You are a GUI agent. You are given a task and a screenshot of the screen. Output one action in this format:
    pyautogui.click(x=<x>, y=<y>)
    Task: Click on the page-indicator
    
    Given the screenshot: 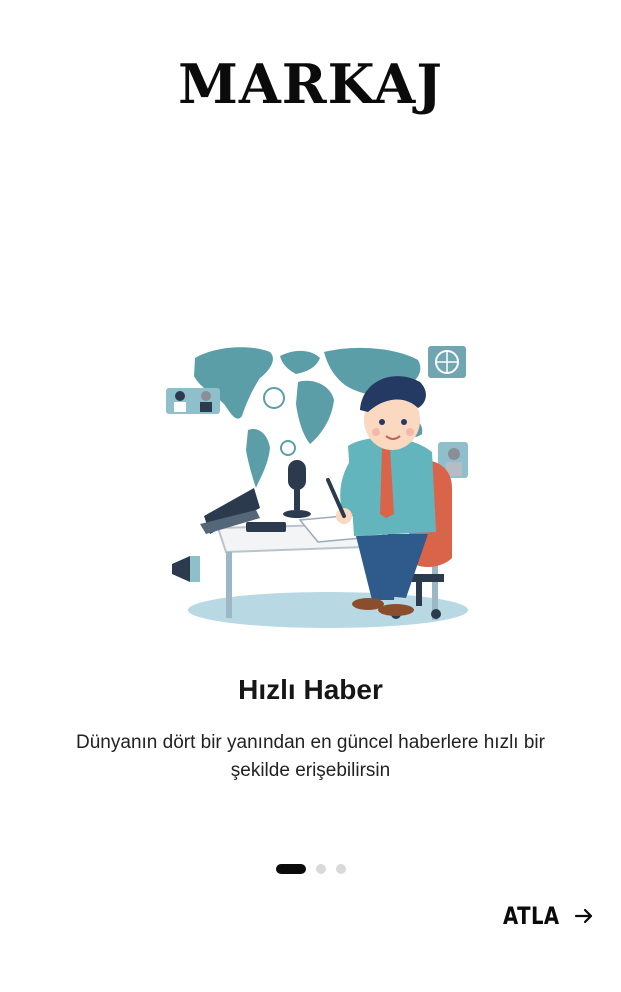 What is the action you would take?
    pyautogui.click(x=310, y=869)
    